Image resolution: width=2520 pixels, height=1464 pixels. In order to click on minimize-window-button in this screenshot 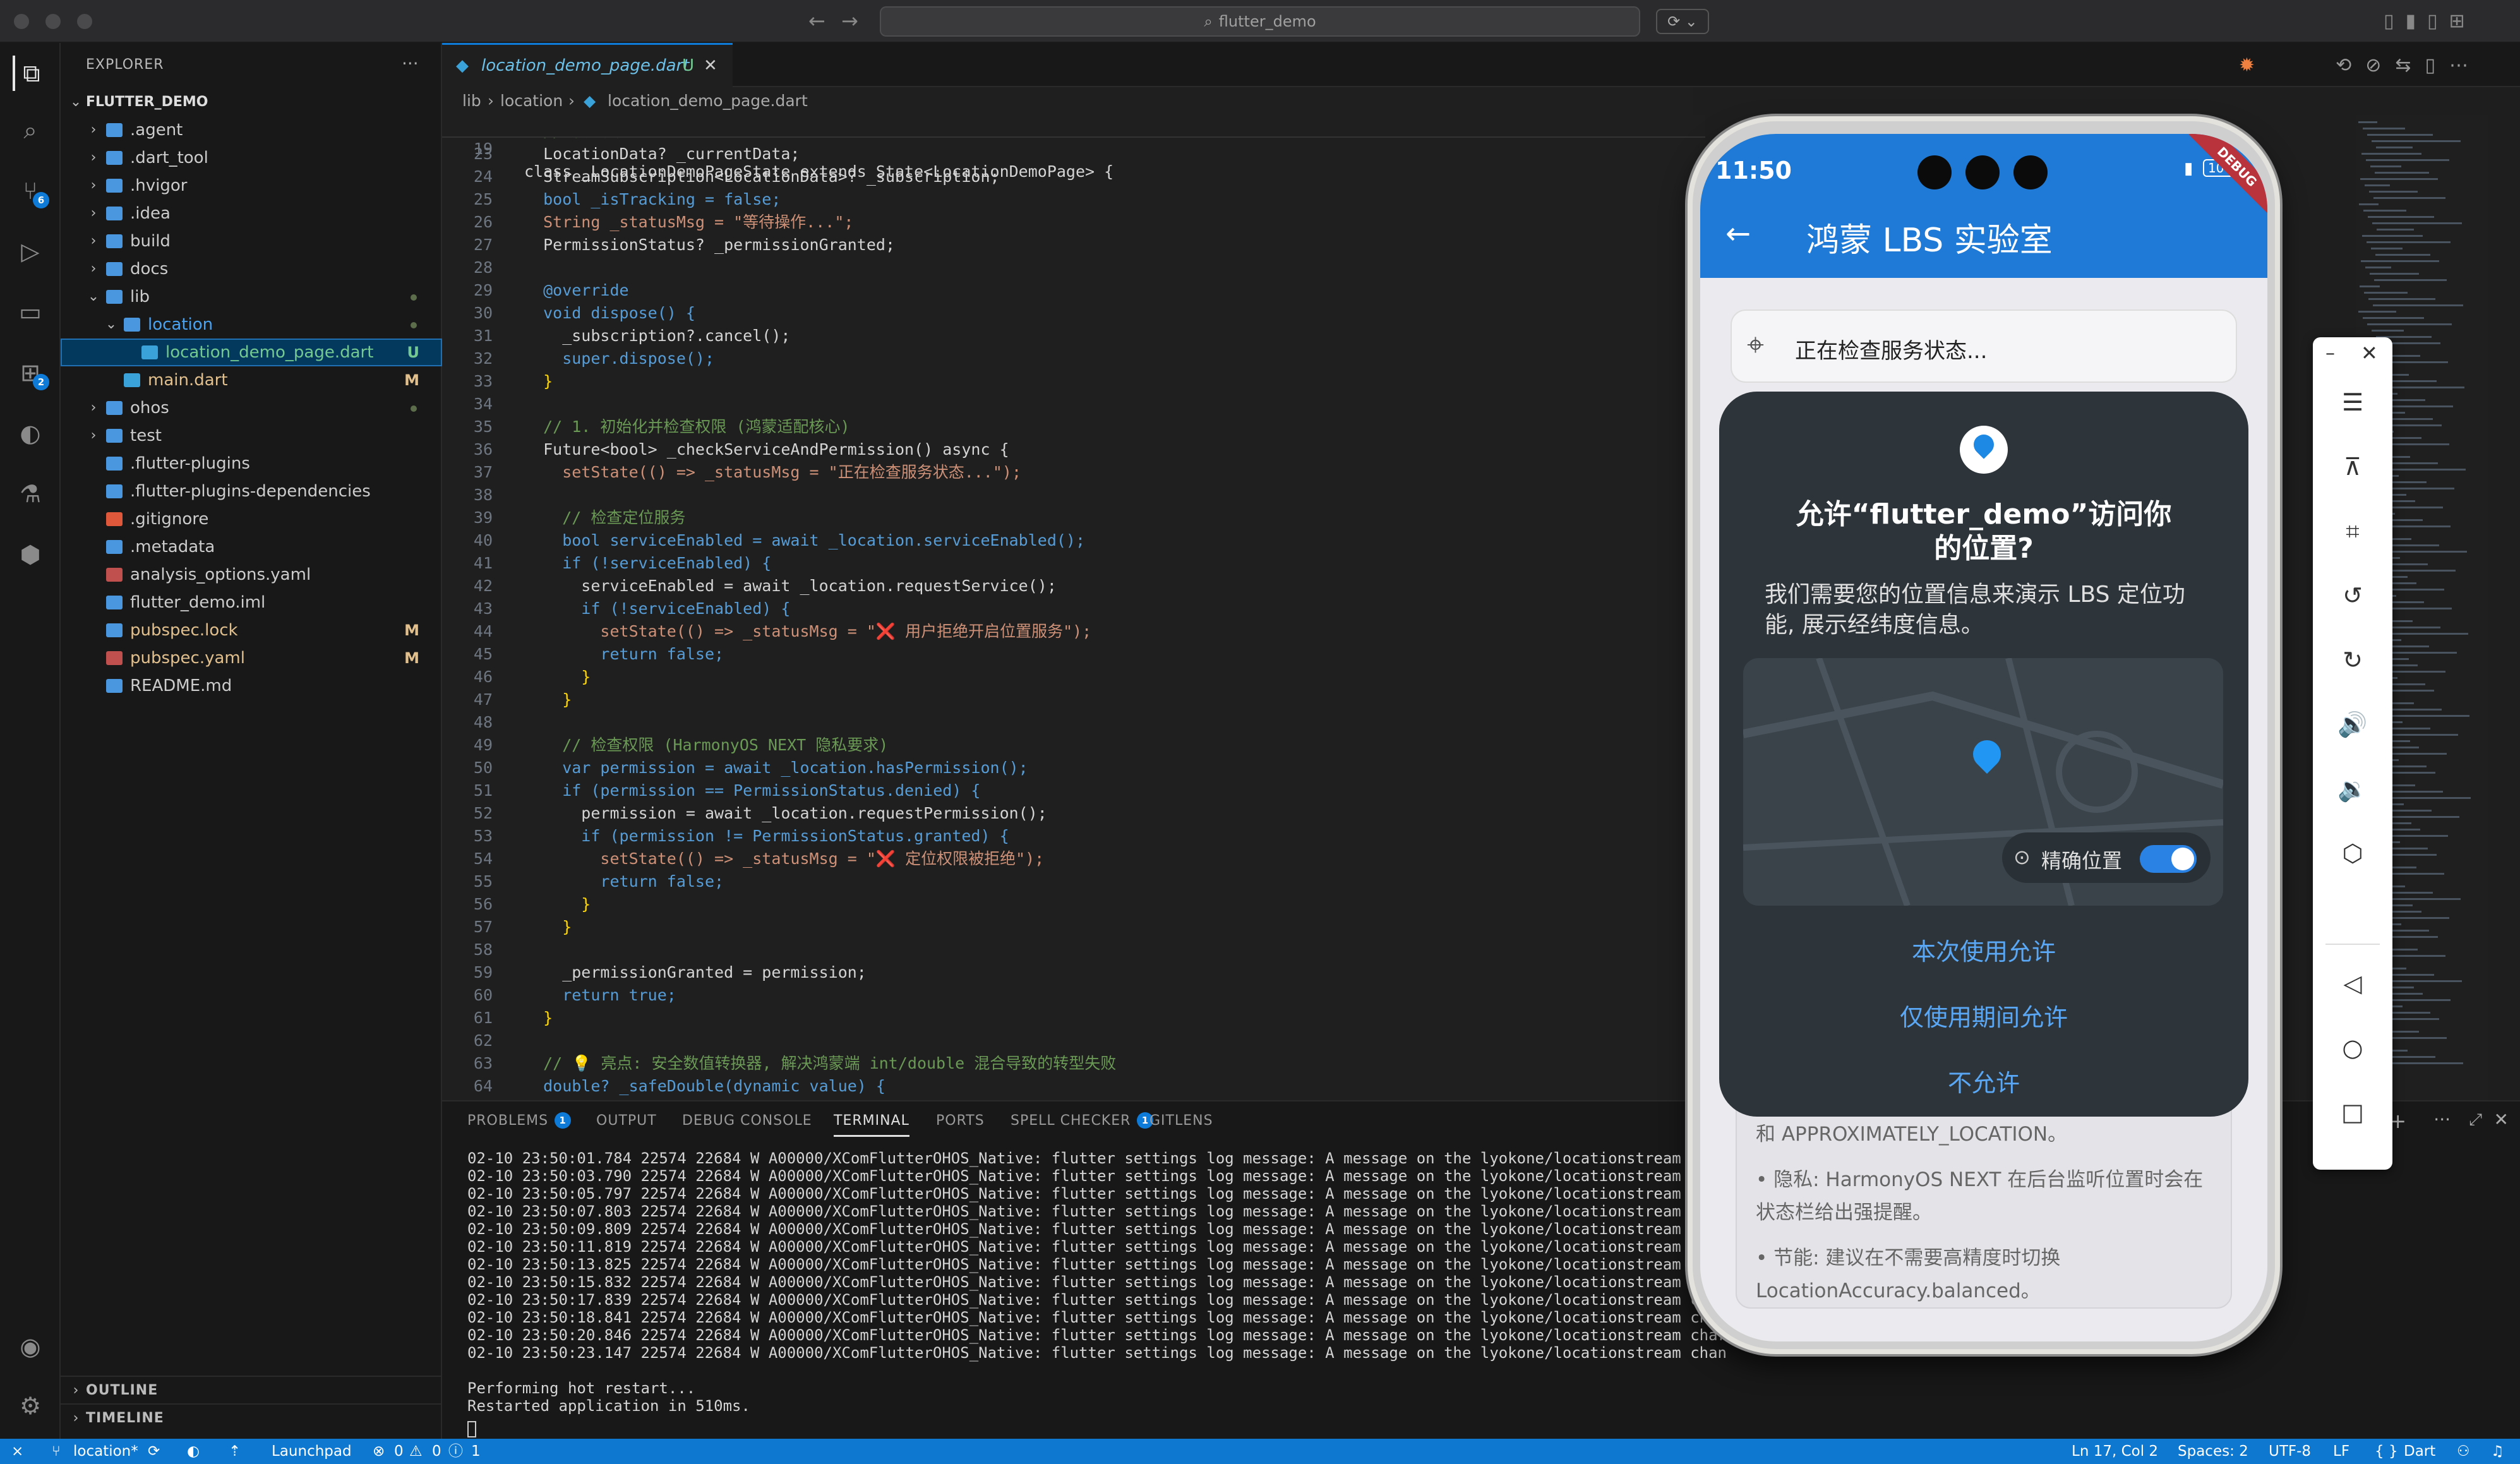, I will do `click(53, 21)`.